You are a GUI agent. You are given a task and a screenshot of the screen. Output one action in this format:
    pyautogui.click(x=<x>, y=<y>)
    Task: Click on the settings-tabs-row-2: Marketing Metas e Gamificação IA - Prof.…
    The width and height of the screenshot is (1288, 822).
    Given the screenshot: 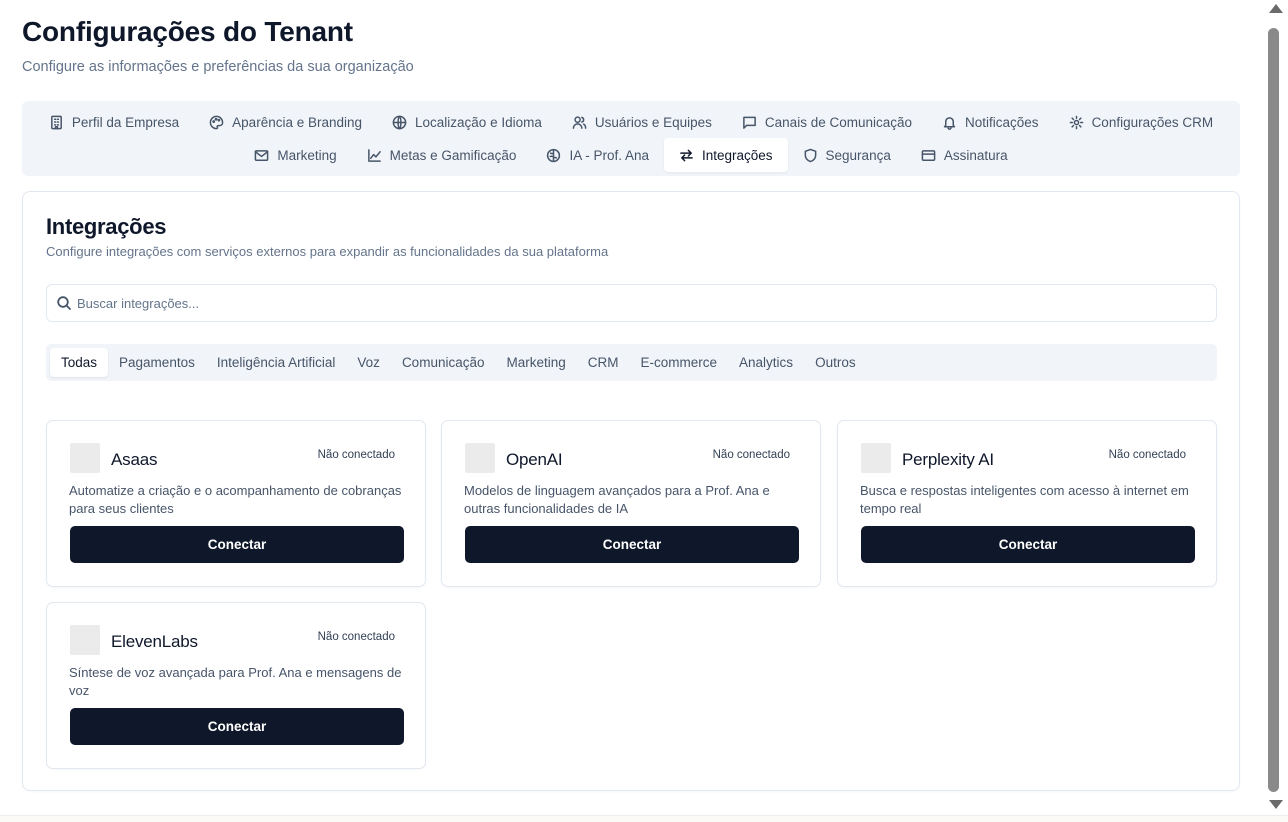 What is the action you would take?
    pyautogui.click(x=631, y=155)
    